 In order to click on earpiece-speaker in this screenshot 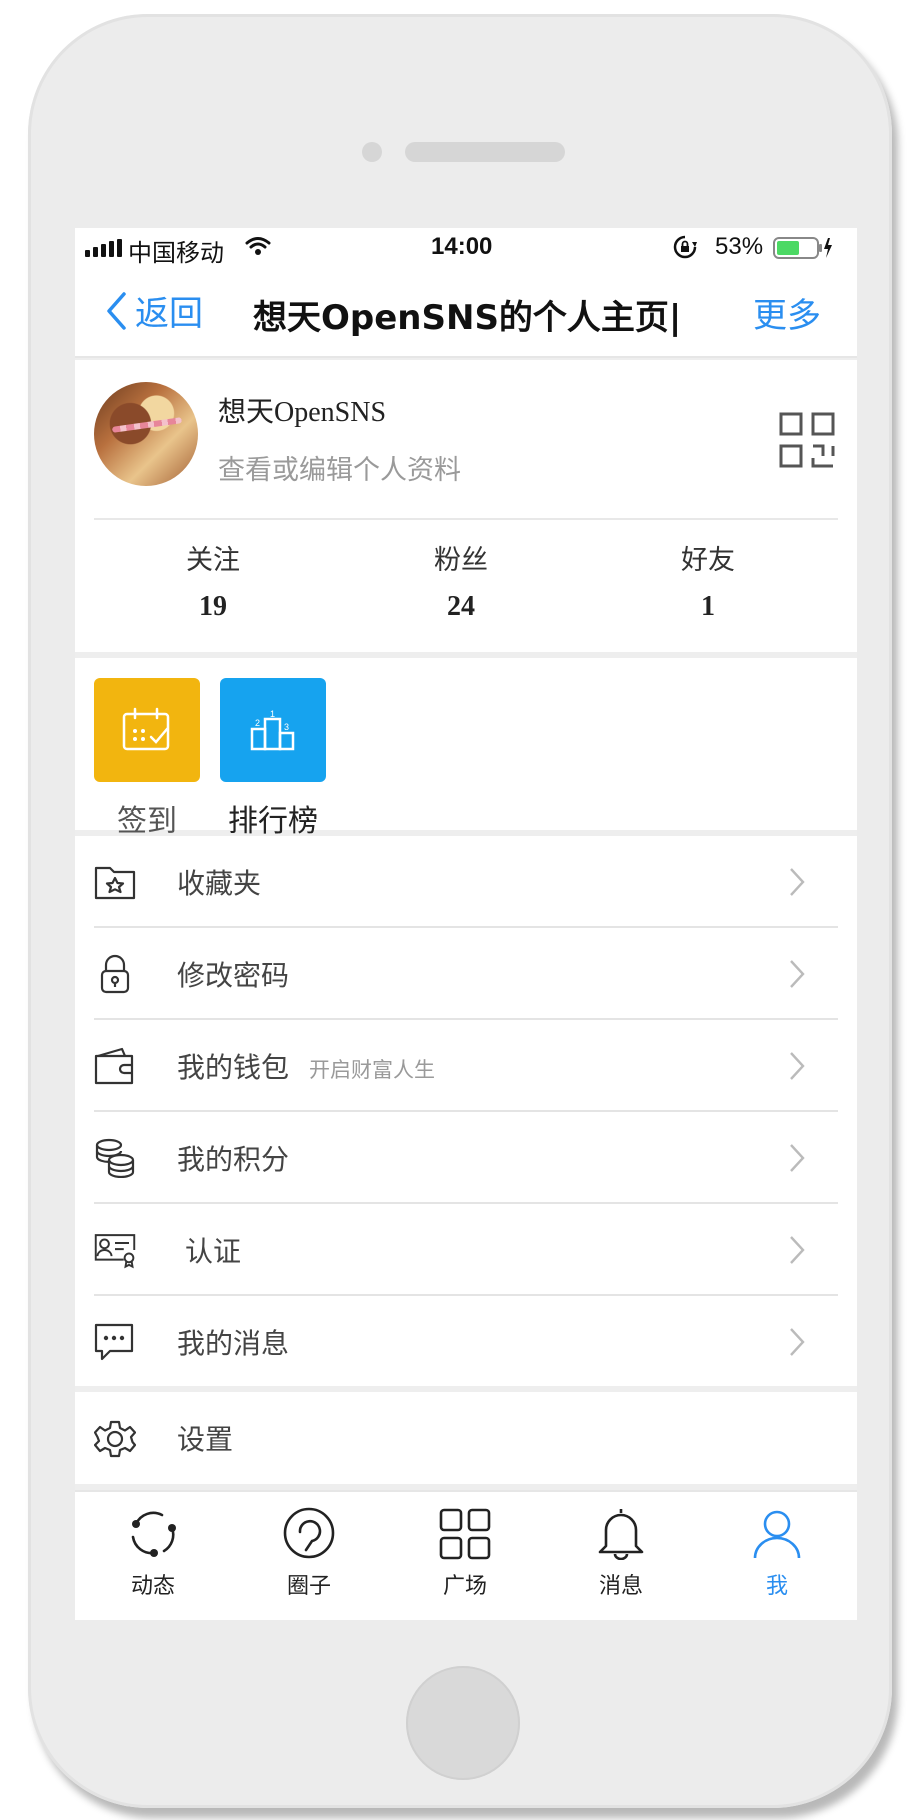, I will do `click(485, 152)`.